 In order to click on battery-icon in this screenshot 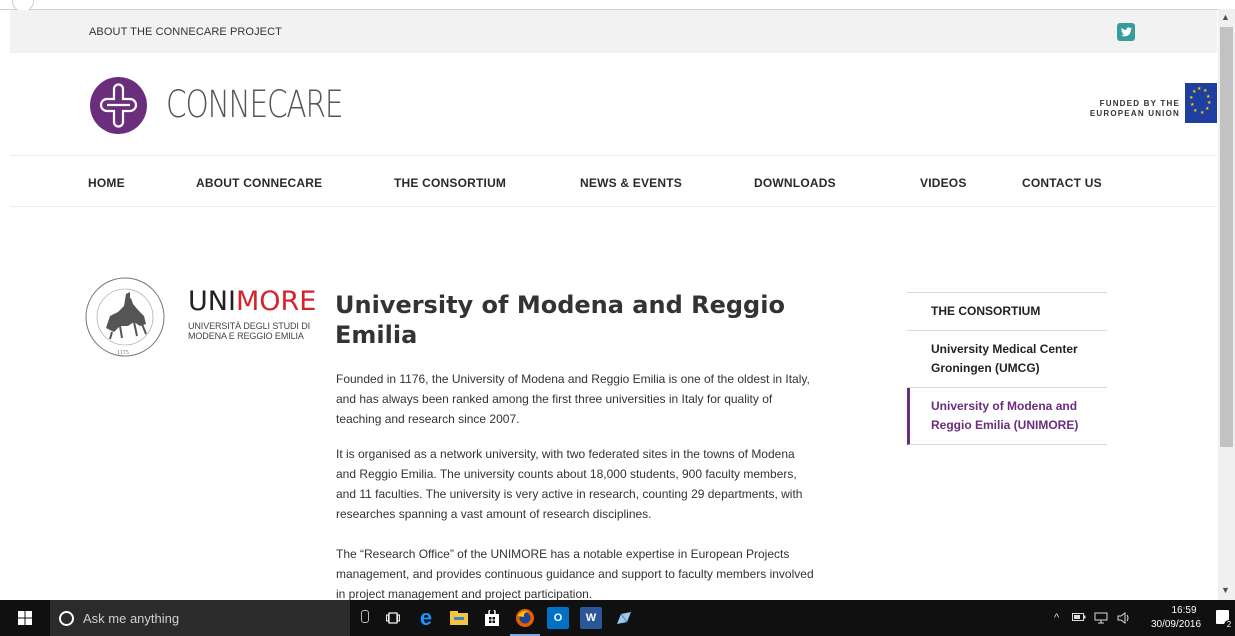, I will do `click(1079, 618)`.